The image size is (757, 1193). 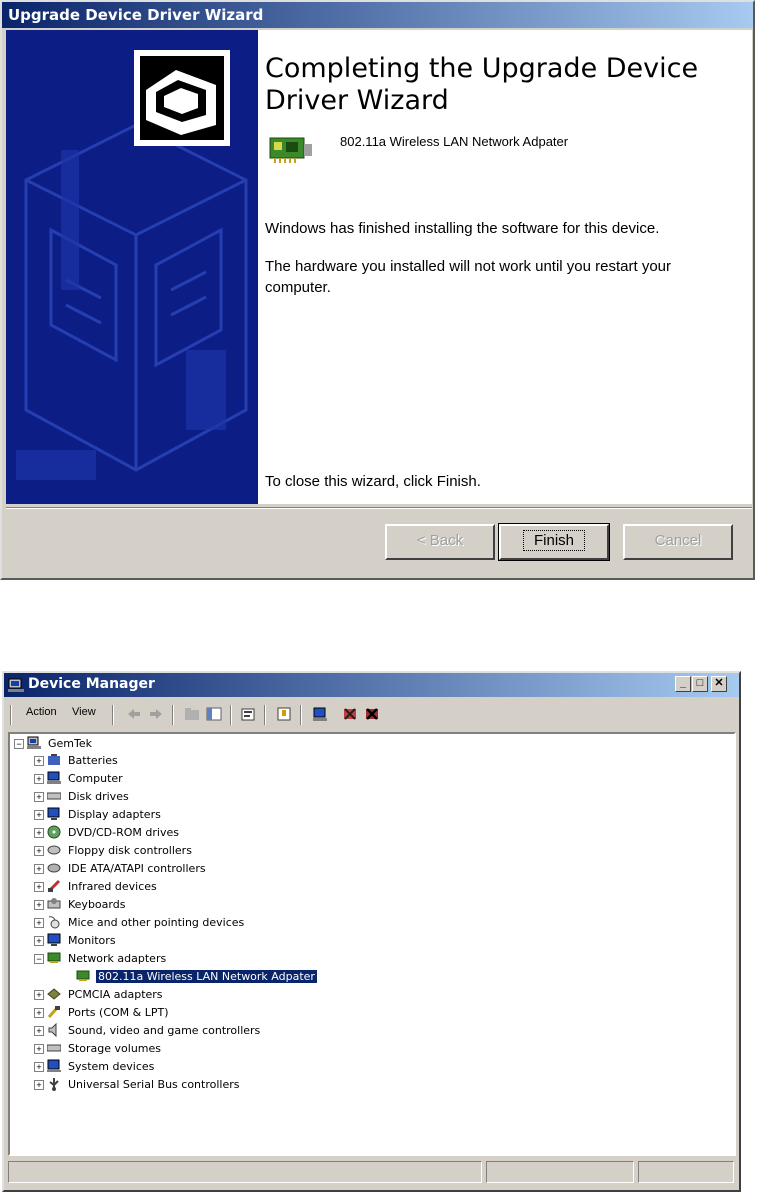 I want to click on tree-item-label: Network adapters, so click(x=117, y=958).